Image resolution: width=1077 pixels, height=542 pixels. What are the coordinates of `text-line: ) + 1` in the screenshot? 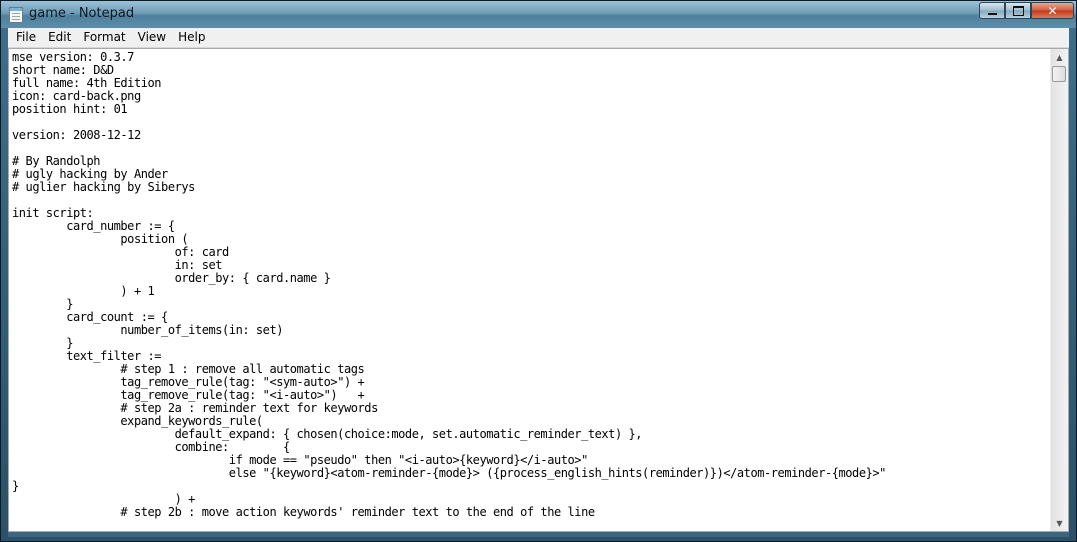 It's located at (83, 291).